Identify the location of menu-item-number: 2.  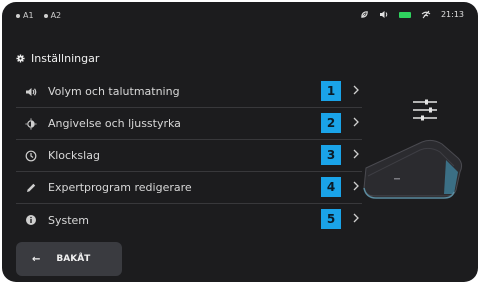
(331, 123).